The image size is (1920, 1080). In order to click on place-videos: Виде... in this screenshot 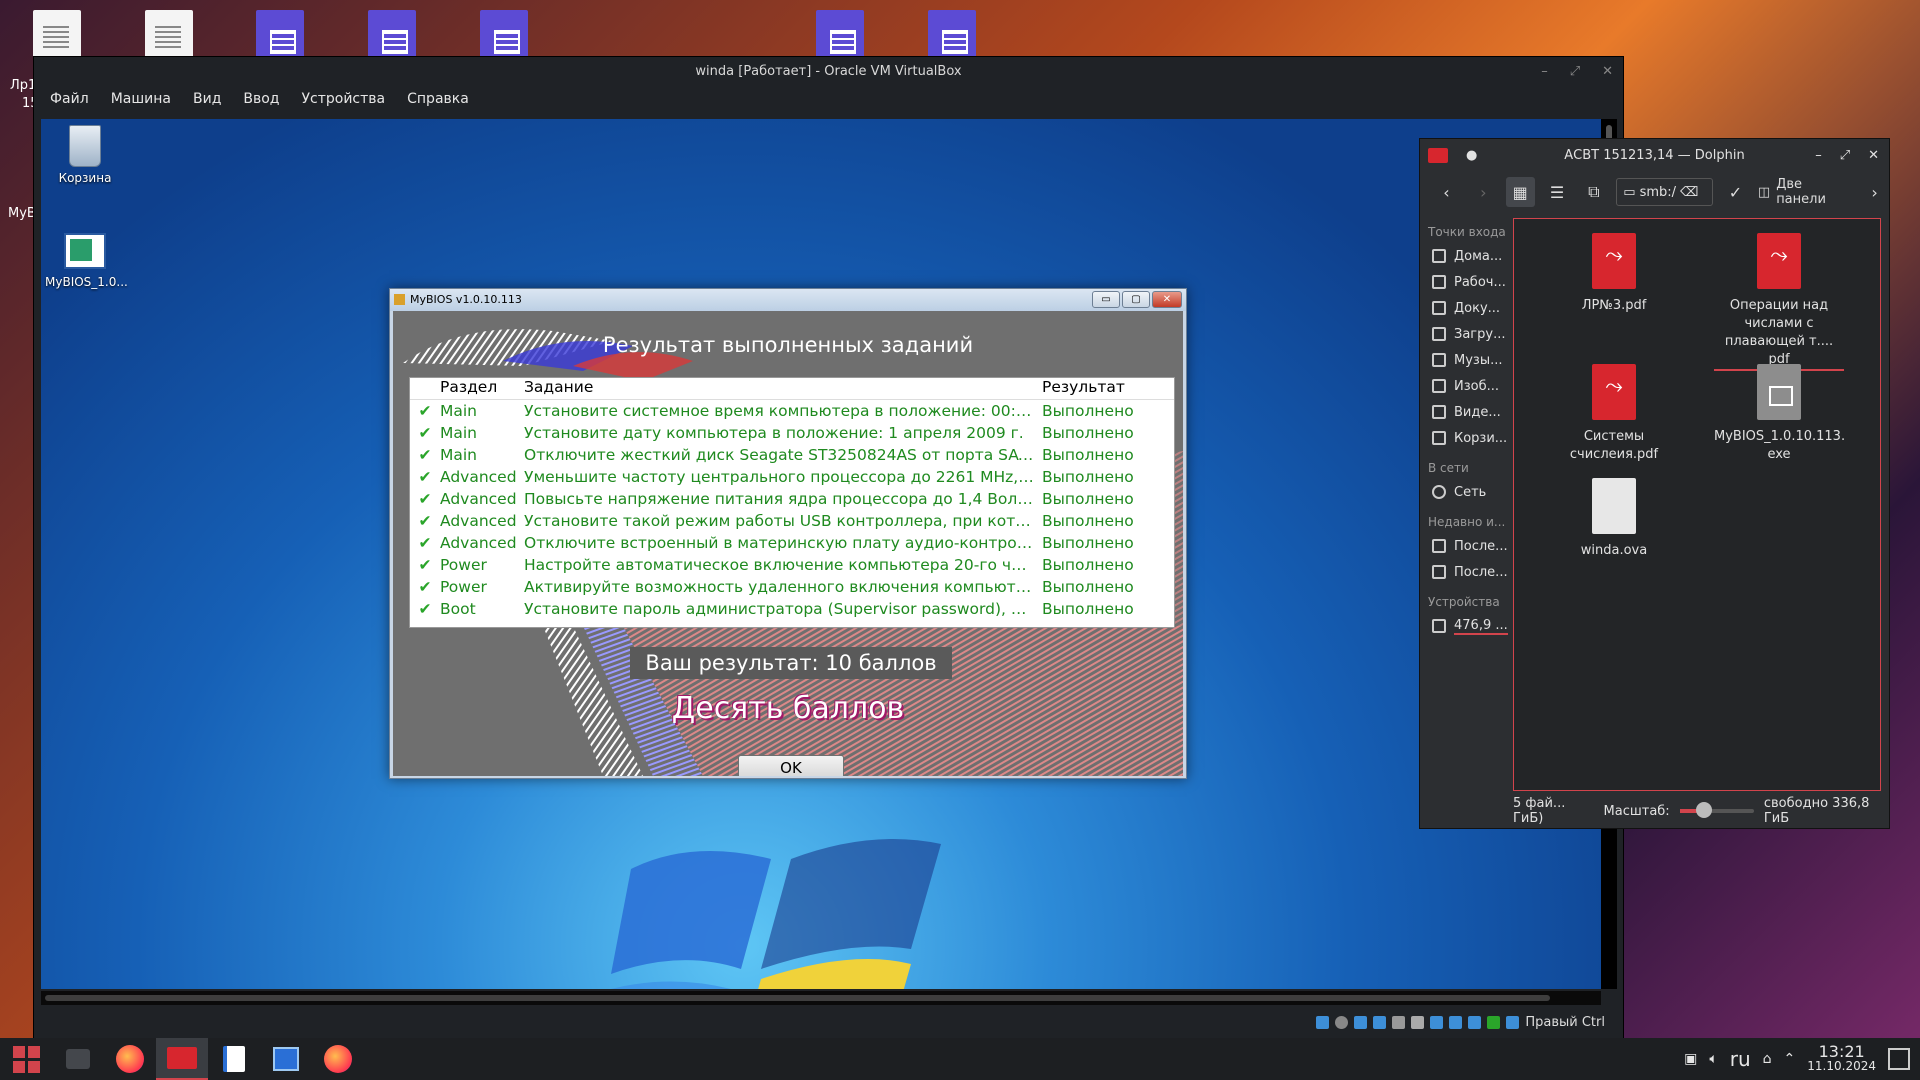, I will do `click(1466, 412)`.